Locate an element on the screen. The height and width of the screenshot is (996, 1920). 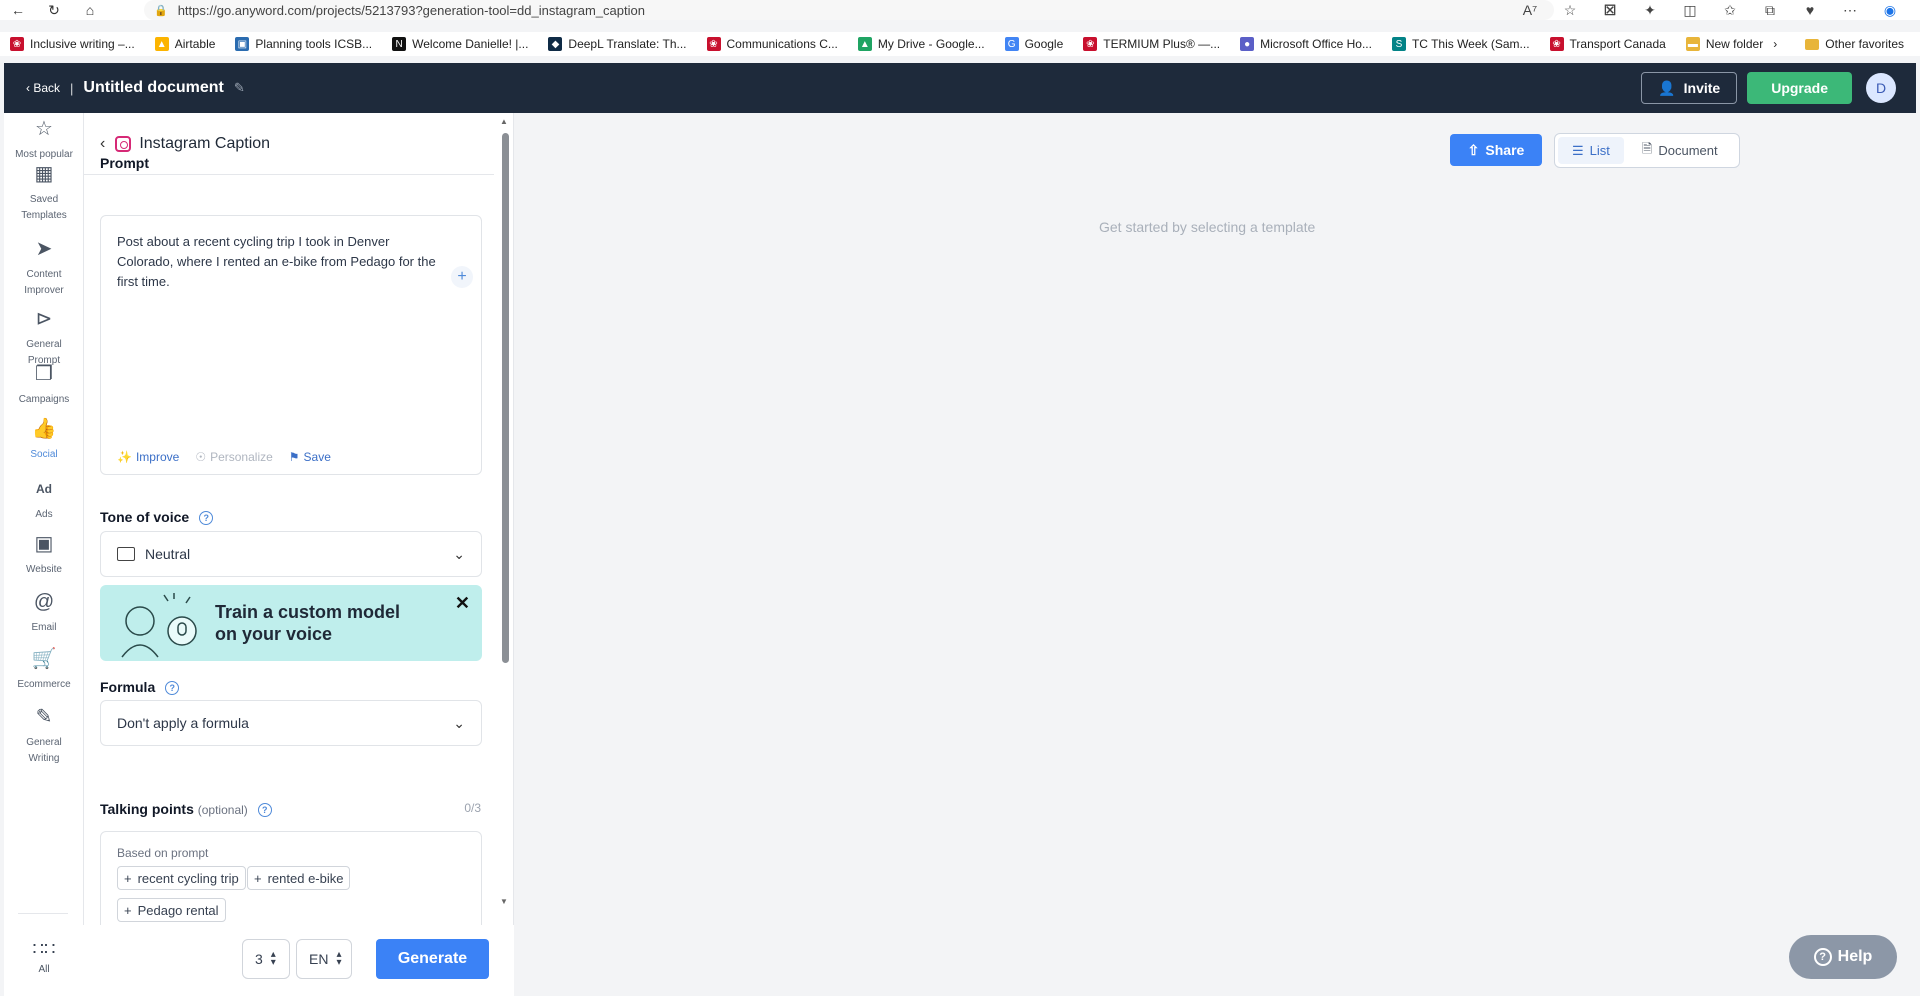
at-sign-icon: @ is located at coordinates (44, 602).